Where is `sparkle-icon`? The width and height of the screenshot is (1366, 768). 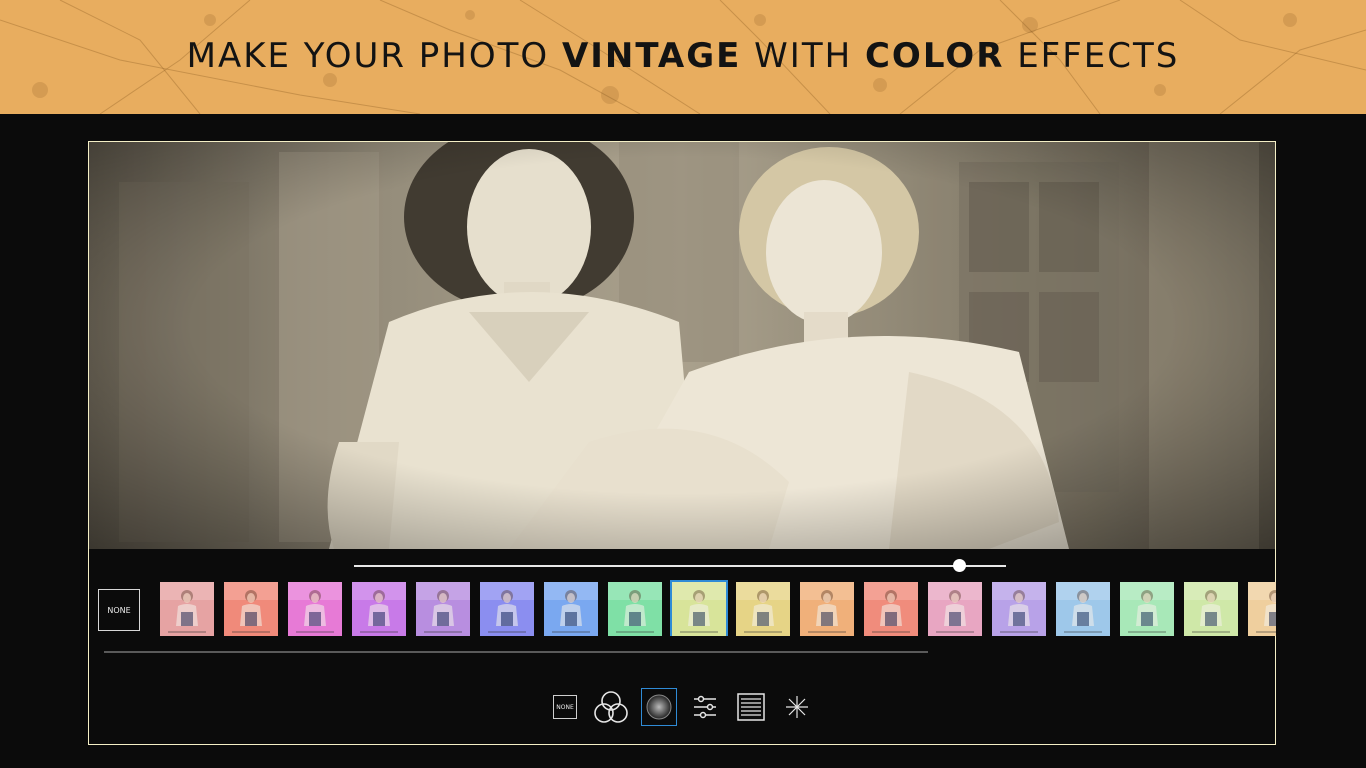
sparkle-icon is located at coordinates (797, 707).